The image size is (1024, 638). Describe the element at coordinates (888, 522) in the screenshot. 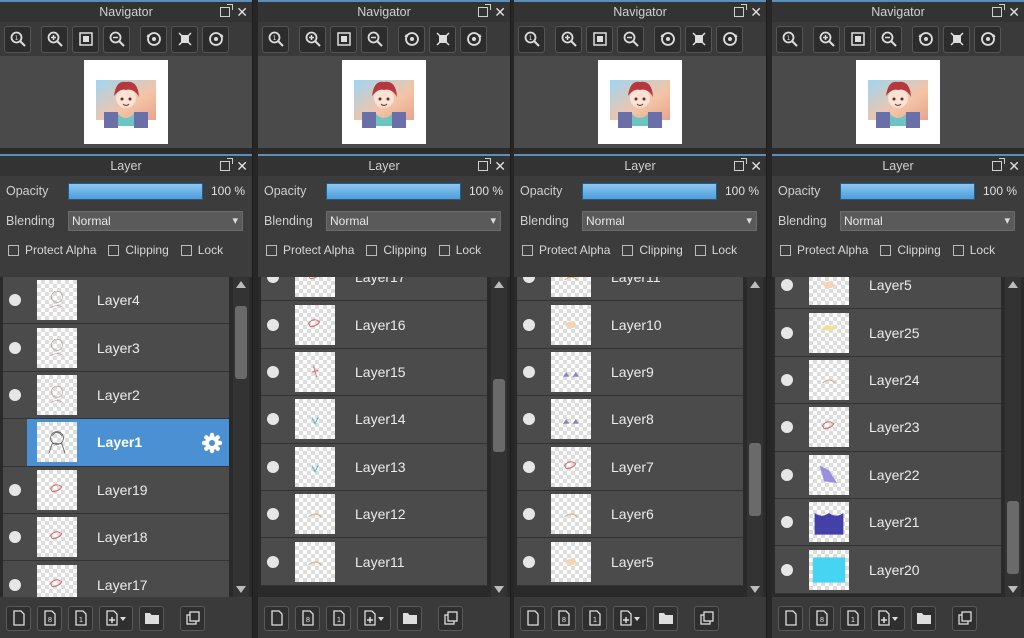

I see `layer-row: Layer21` at that location.